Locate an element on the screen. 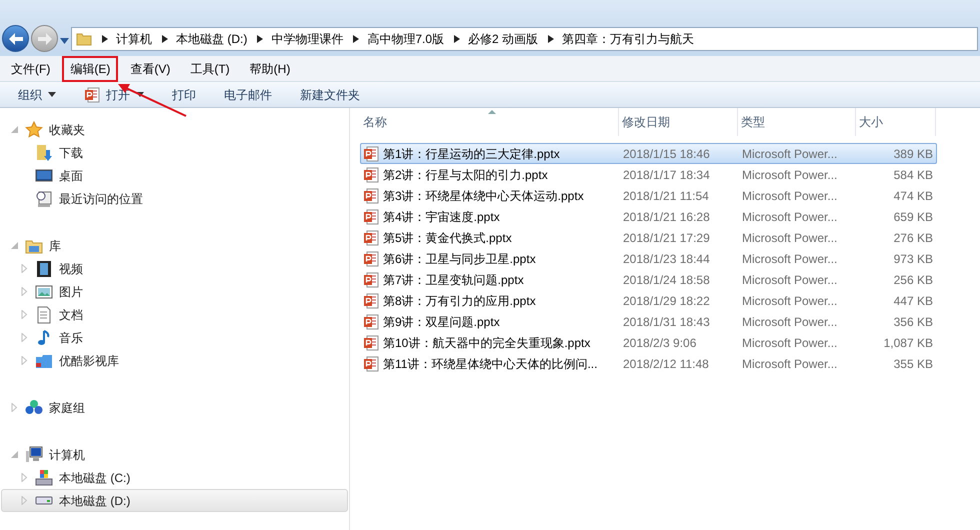  size-cell-text: 1,087 KB is located at coordinates (908, 343).